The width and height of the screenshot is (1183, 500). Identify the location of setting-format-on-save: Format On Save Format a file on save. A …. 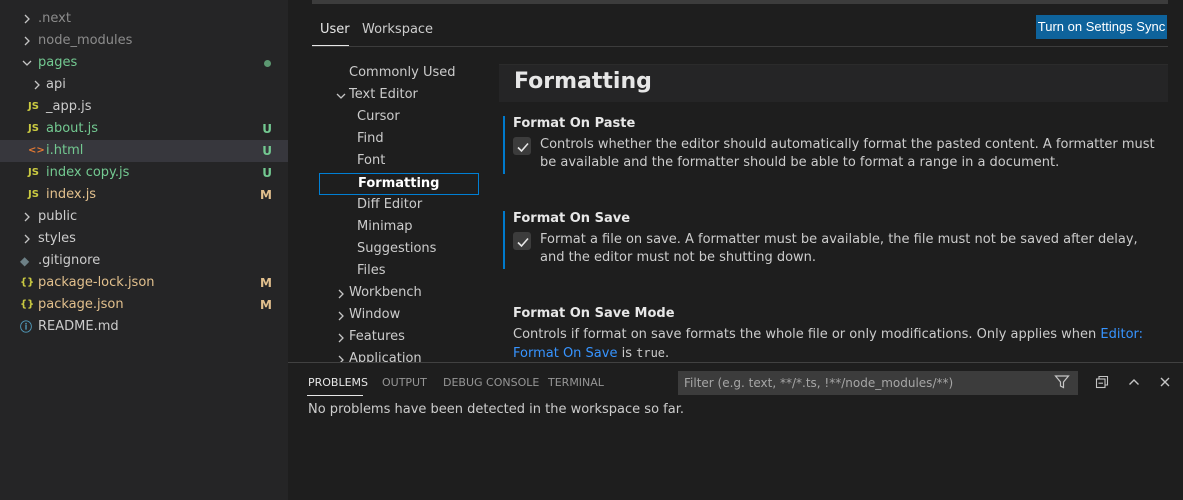
(833, 240).